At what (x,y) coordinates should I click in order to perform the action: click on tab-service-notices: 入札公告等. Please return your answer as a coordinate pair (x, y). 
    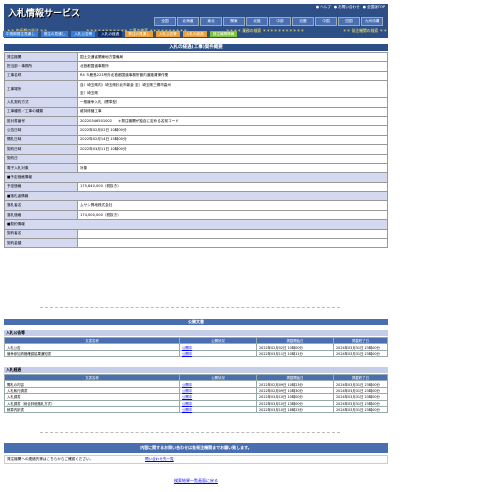
    Looking at the image, I should click on (167, 34).